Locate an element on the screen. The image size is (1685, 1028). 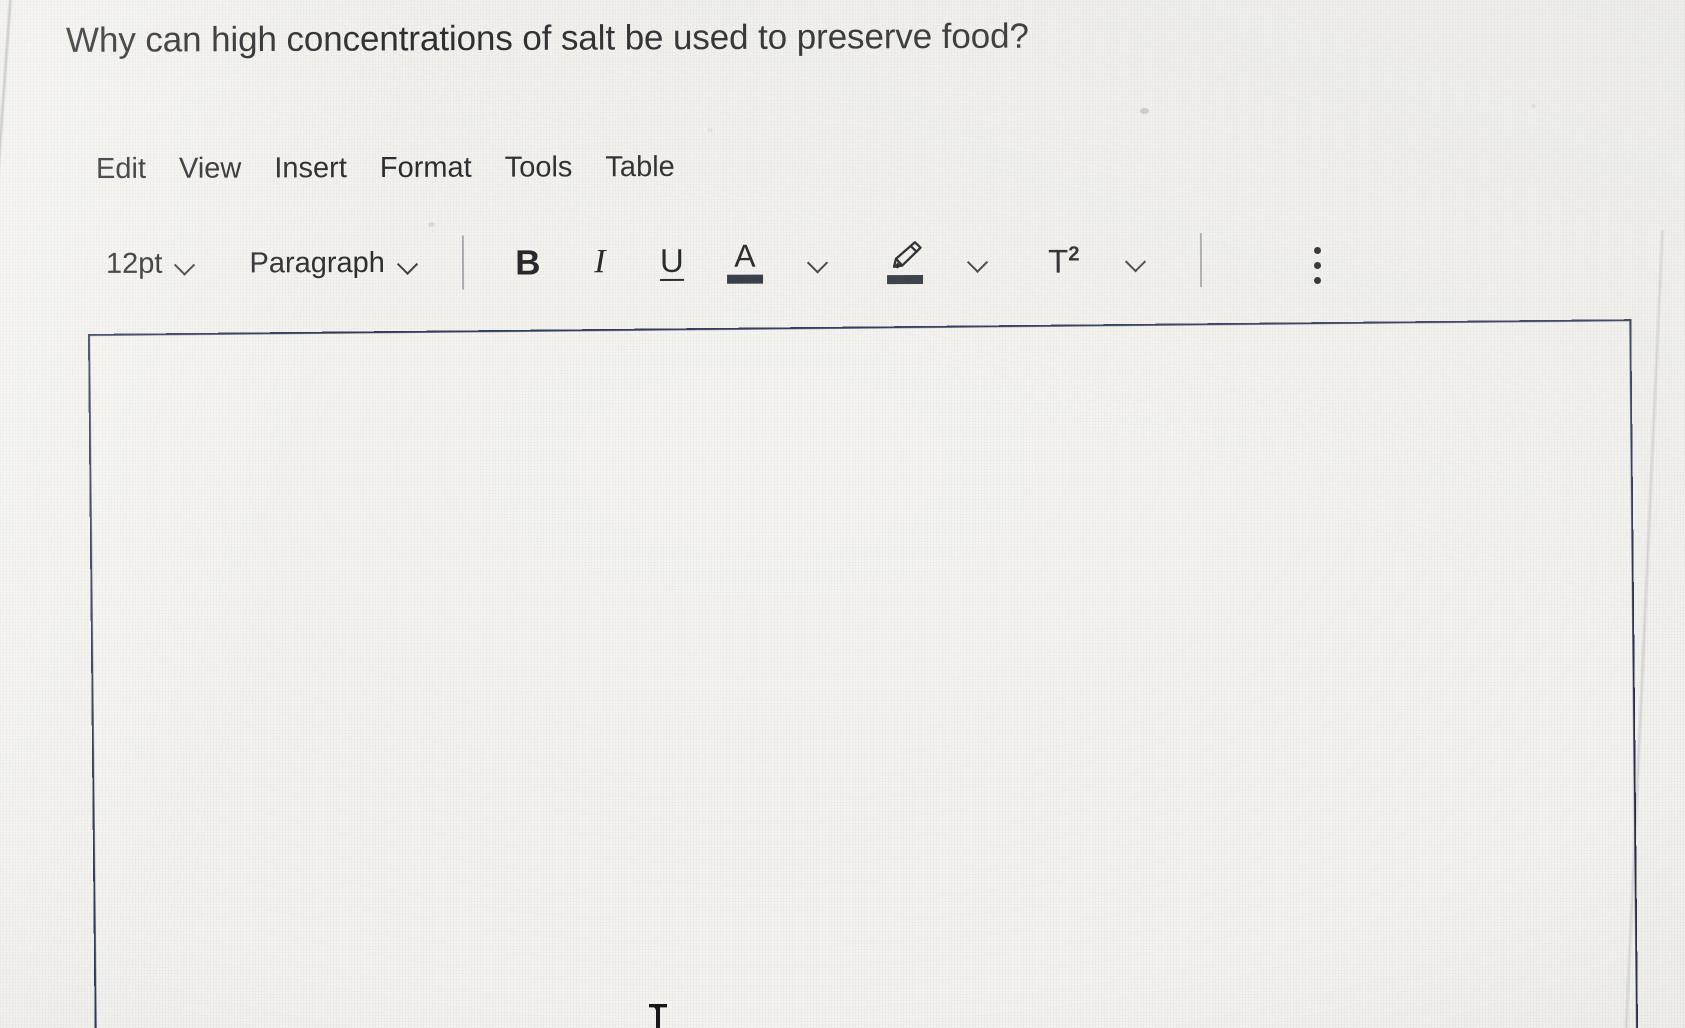
block-format-value: Paragraph is located at coordinates (317, 263).